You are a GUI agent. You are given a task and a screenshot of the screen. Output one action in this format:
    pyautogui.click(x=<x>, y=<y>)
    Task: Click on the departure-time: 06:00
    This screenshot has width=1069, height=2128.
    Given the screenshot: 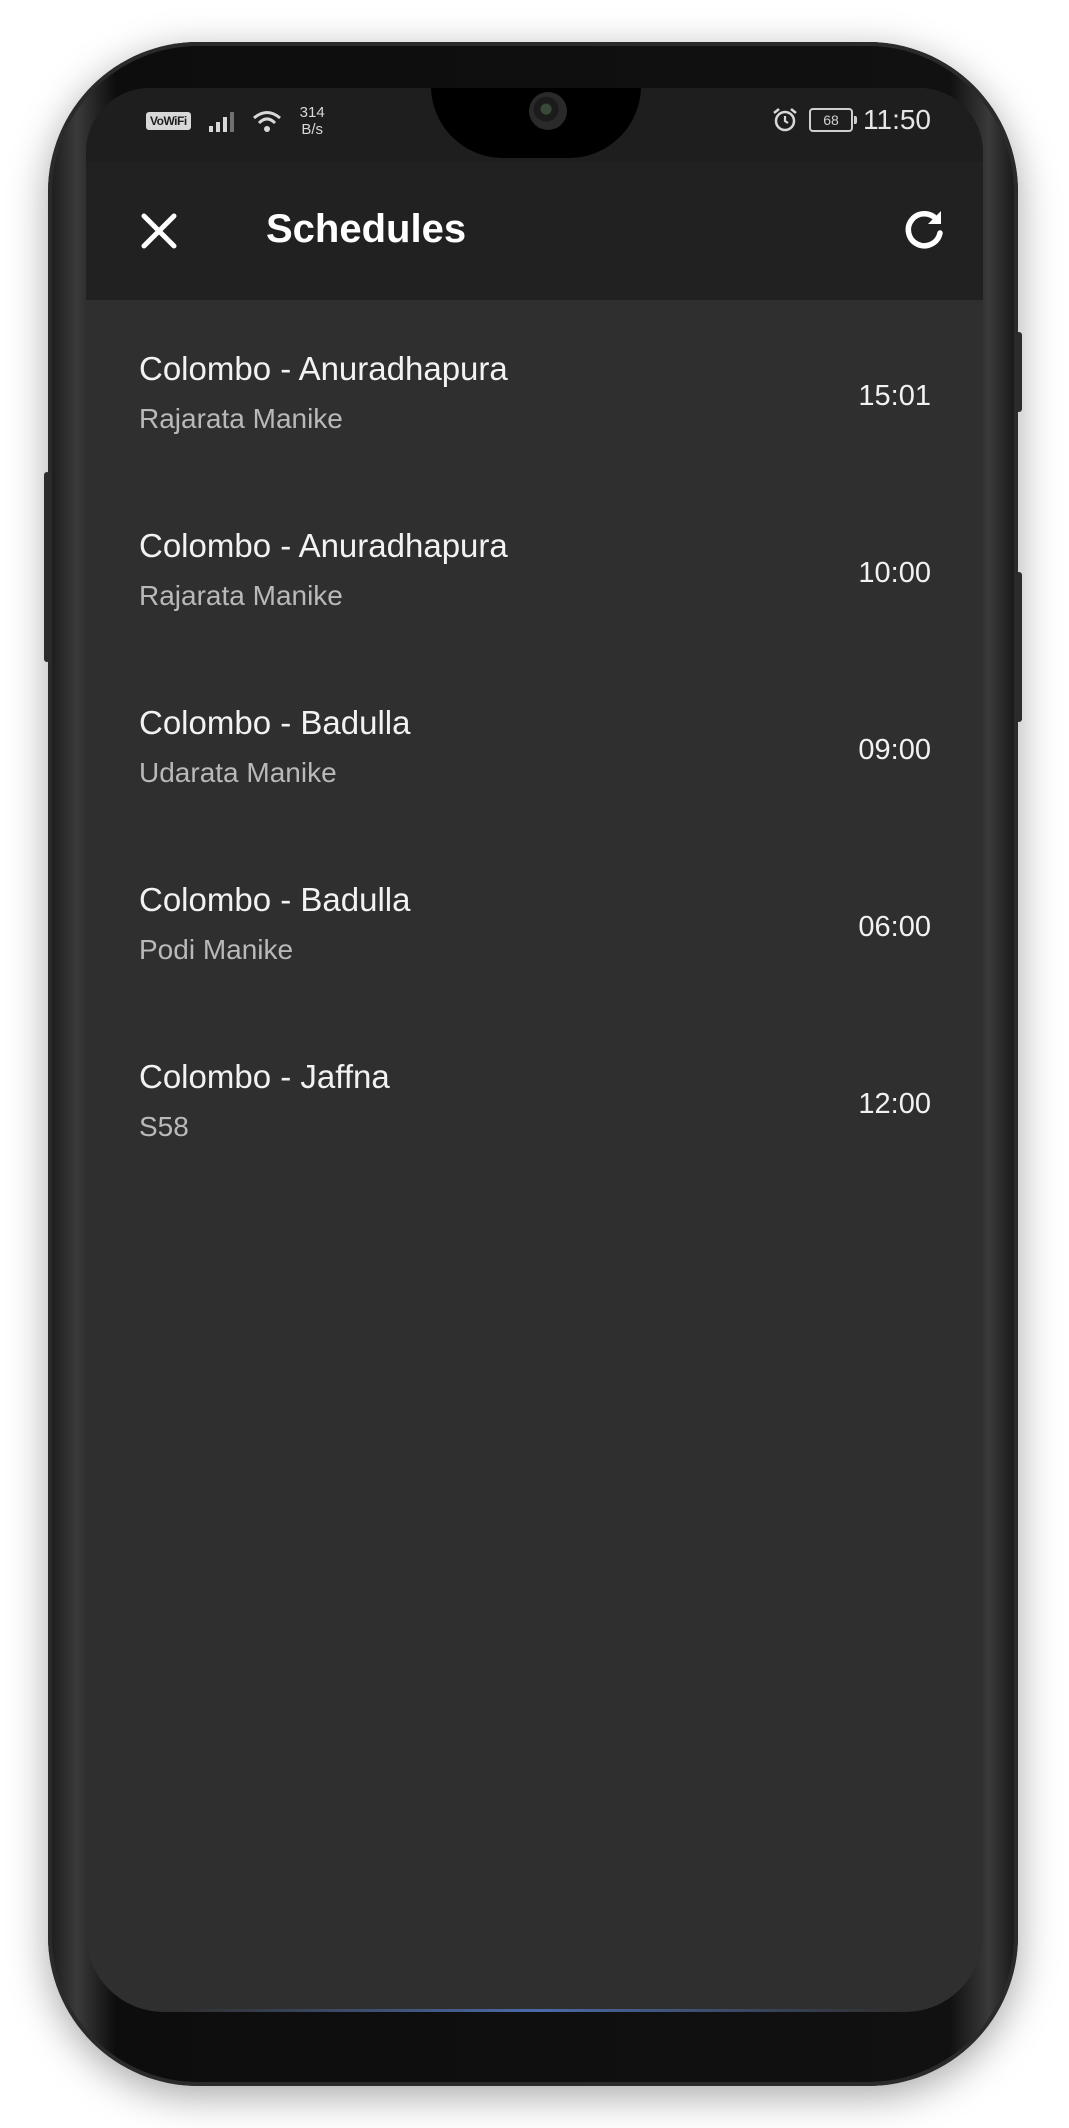 What is the action you would take?
    pyautogui.click(x=894, y=927)
    